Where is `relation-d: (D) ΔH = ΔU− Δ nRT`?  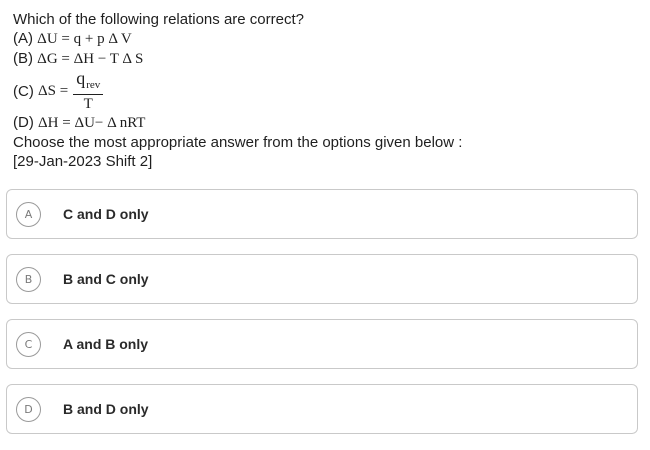
relation-d: (D) ΔH = ΔU− Δ nRT is located at coordinates (323, 123).